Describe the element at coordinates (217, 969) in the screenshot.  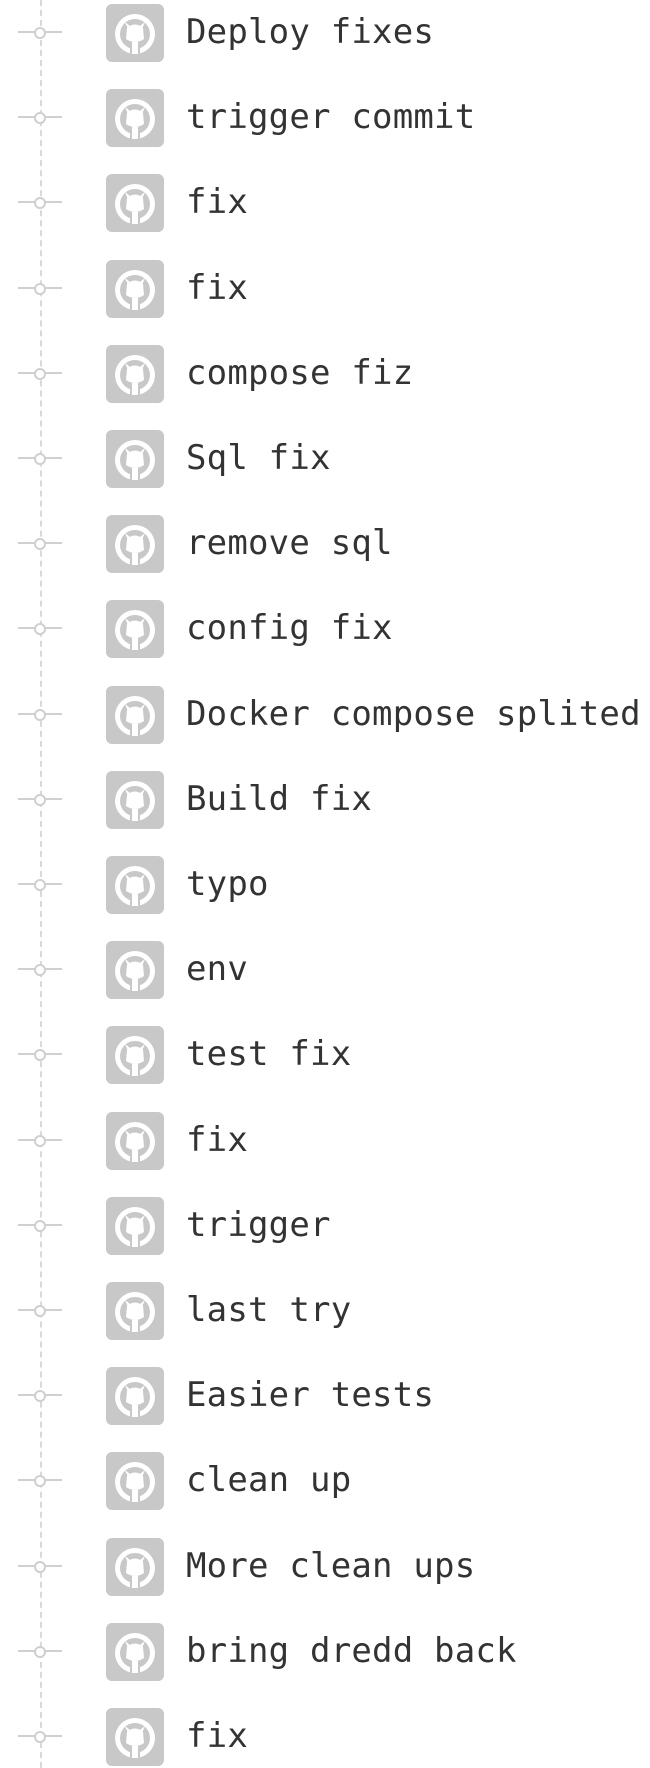
I see `commit-message: env` at that location.